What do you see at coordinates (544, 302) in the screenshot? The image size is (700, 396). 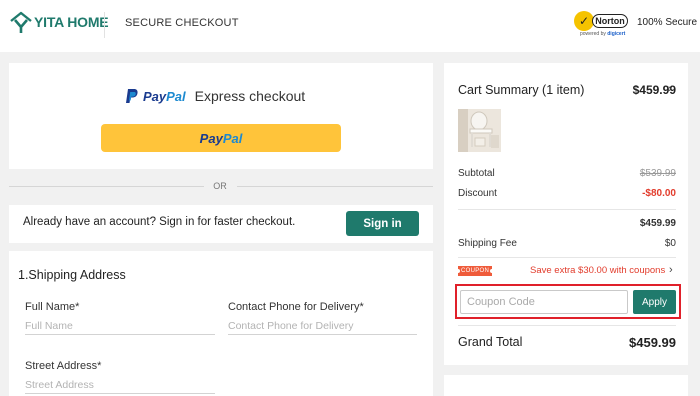 I see `coupon-code-input` at bounding box center [544, 302].